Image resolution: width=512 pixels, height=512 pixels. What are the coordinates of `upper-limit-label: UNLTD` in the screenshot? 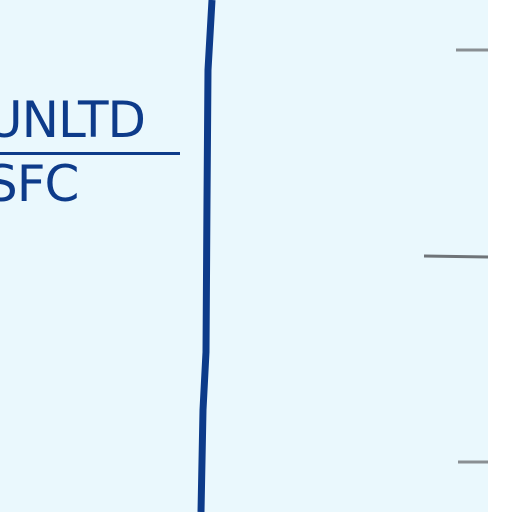 It's located at (90, 123).